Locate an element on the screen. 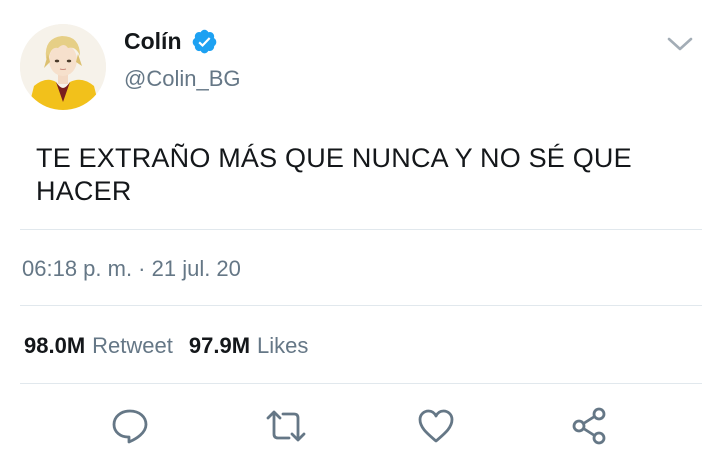 This screenshot has height=476, width=720. retweet-icon is located at coordinates (286, 426).